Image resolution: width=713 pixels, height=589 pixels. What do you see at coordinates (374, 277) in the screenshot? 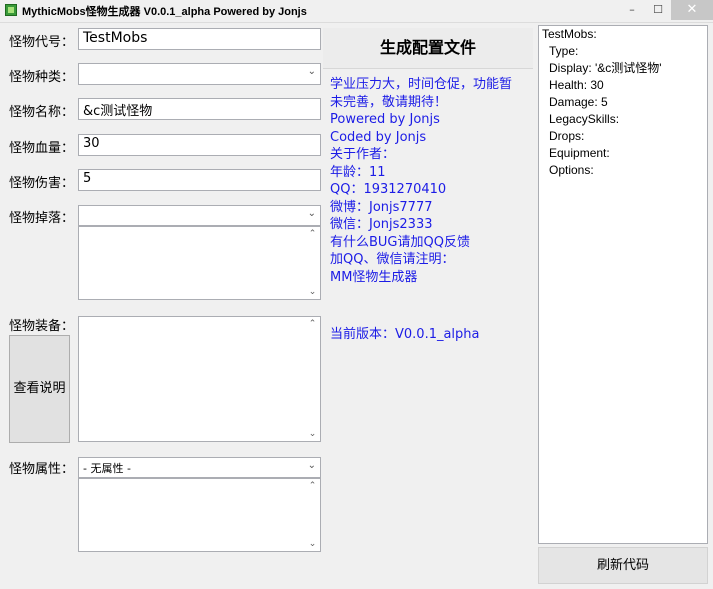
I see `info-line: MM怪物生成器` at bounding box center [374, 277].